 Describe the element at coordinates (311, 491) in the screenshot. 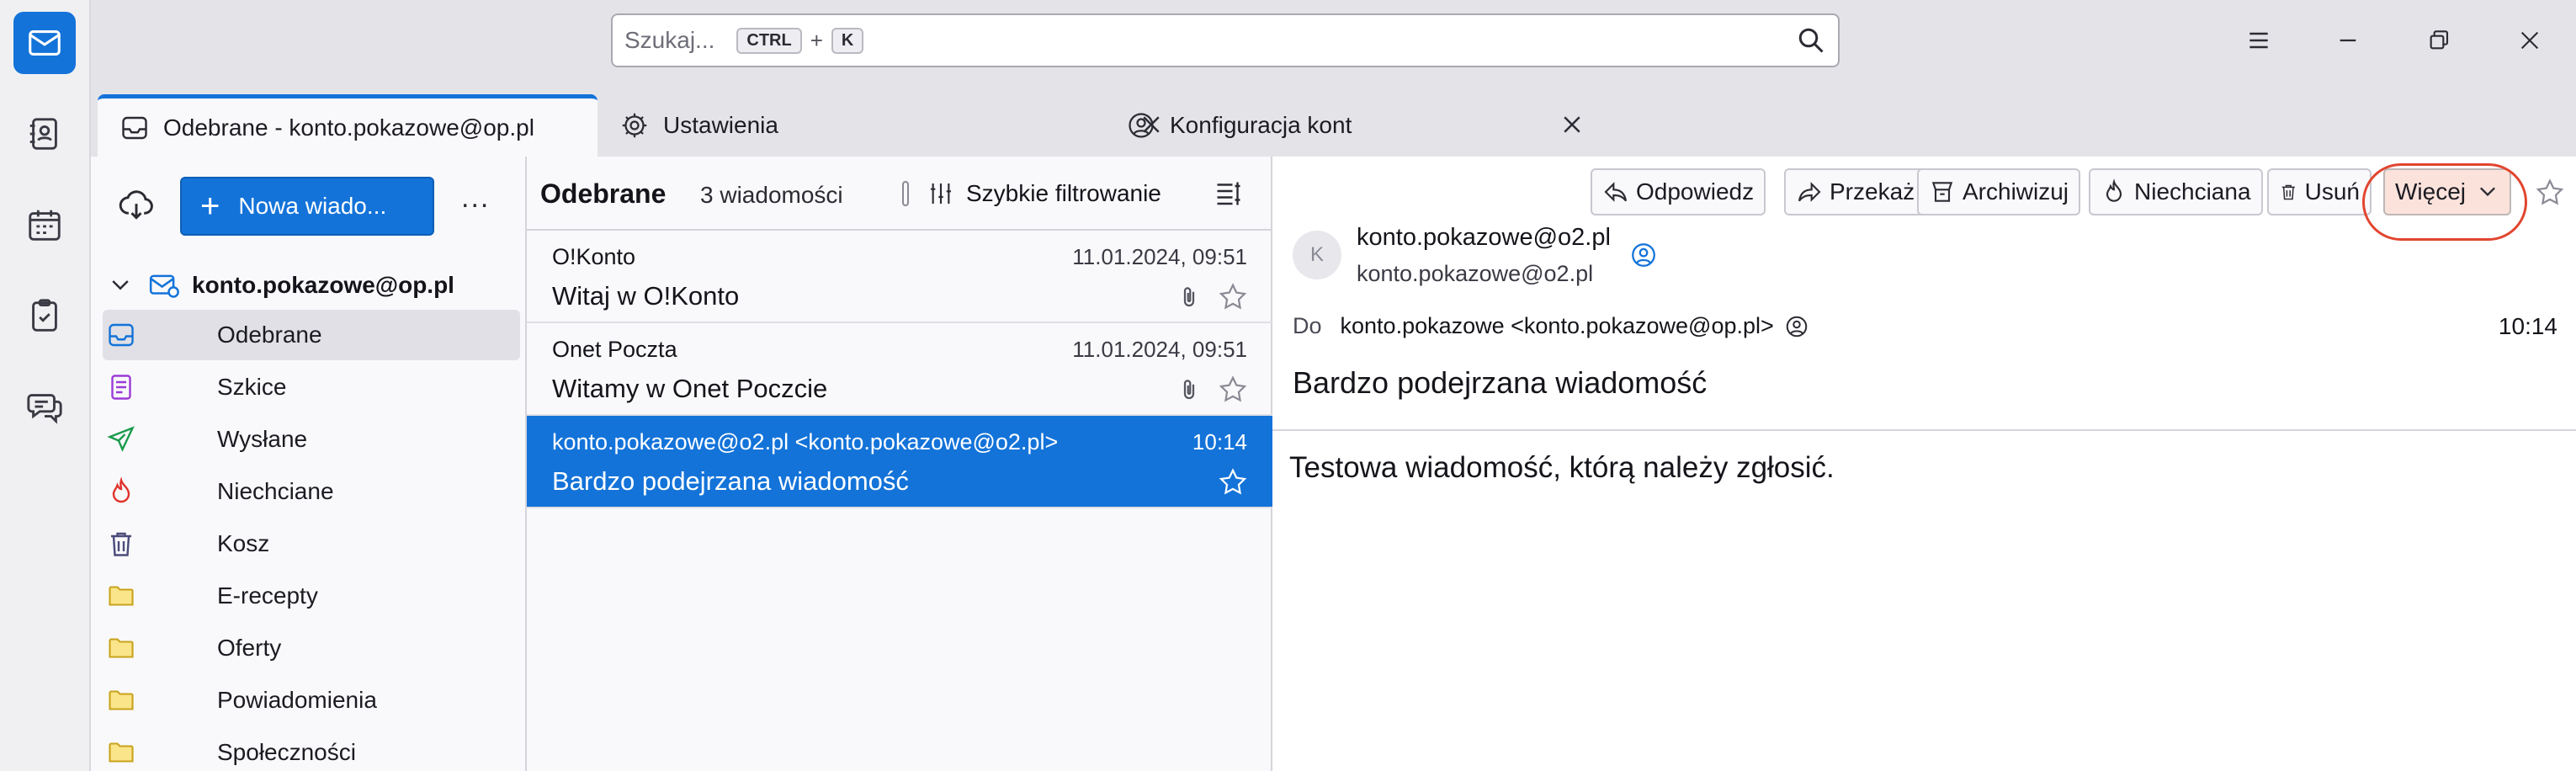

I see `folder-junk: Niechciane` at that location.